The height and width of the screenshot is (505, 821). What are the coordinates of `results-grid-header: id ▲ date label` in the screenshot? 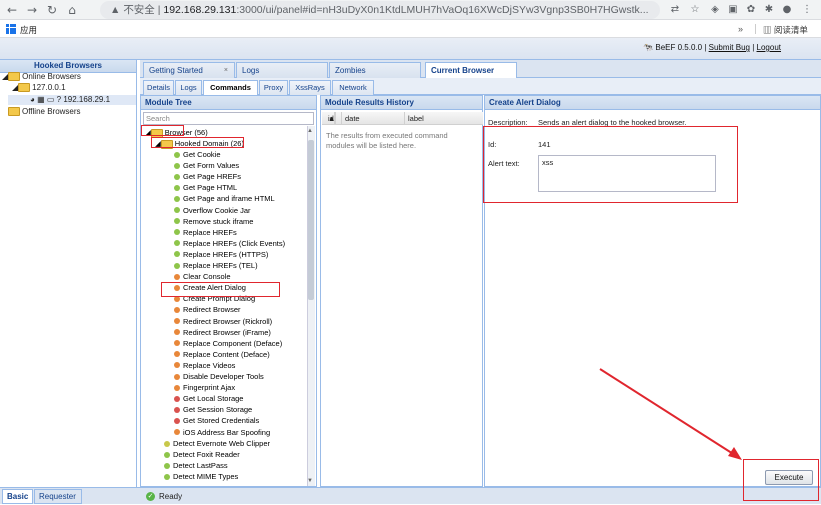 It's located at (402, 118).